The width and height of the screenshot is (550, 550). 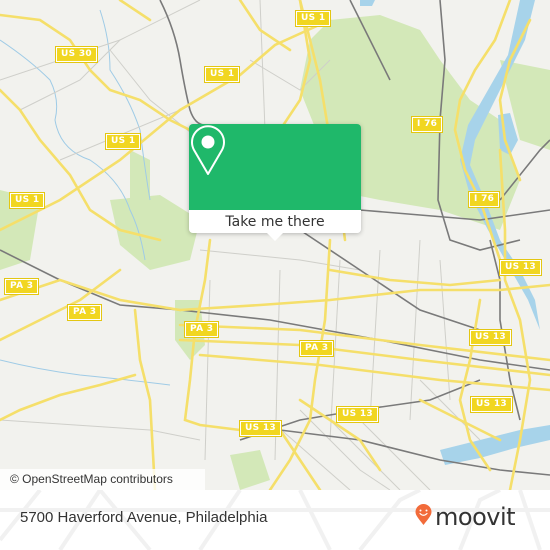 What do you see at coordinates (275, 237) in the screenshot?
I see `popup-pointer` at bounding box center [275, 237].